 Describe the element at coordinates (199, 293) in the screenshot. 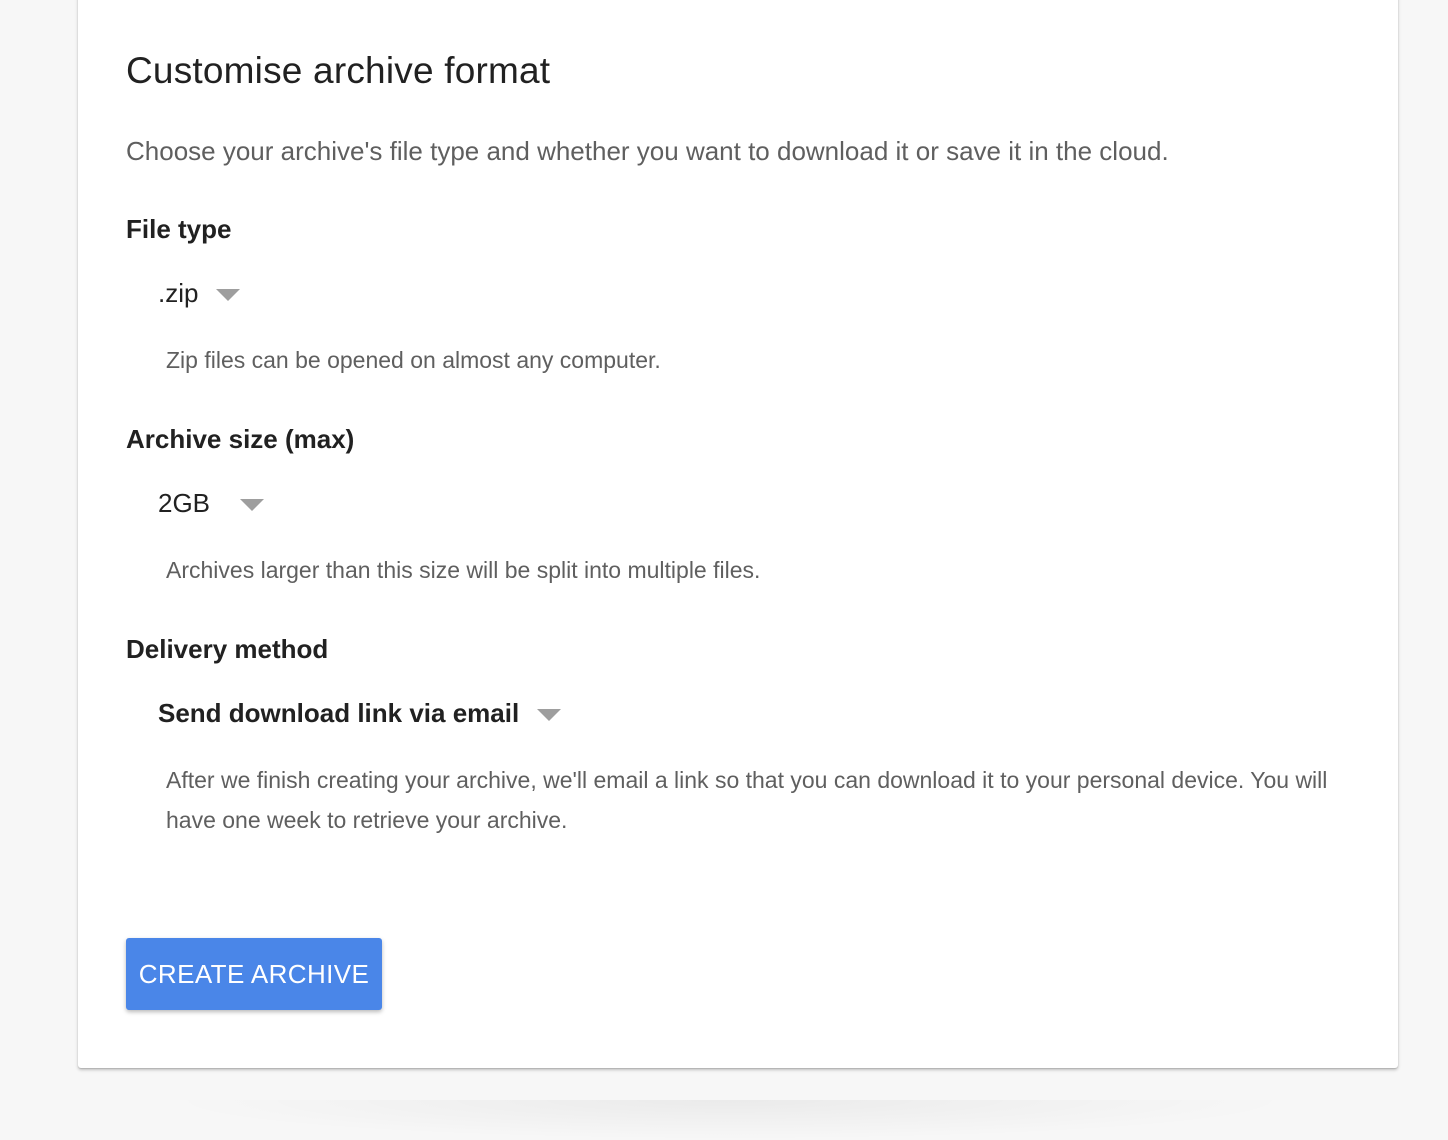

I see `file-type-dropdown: .zip` at that location.